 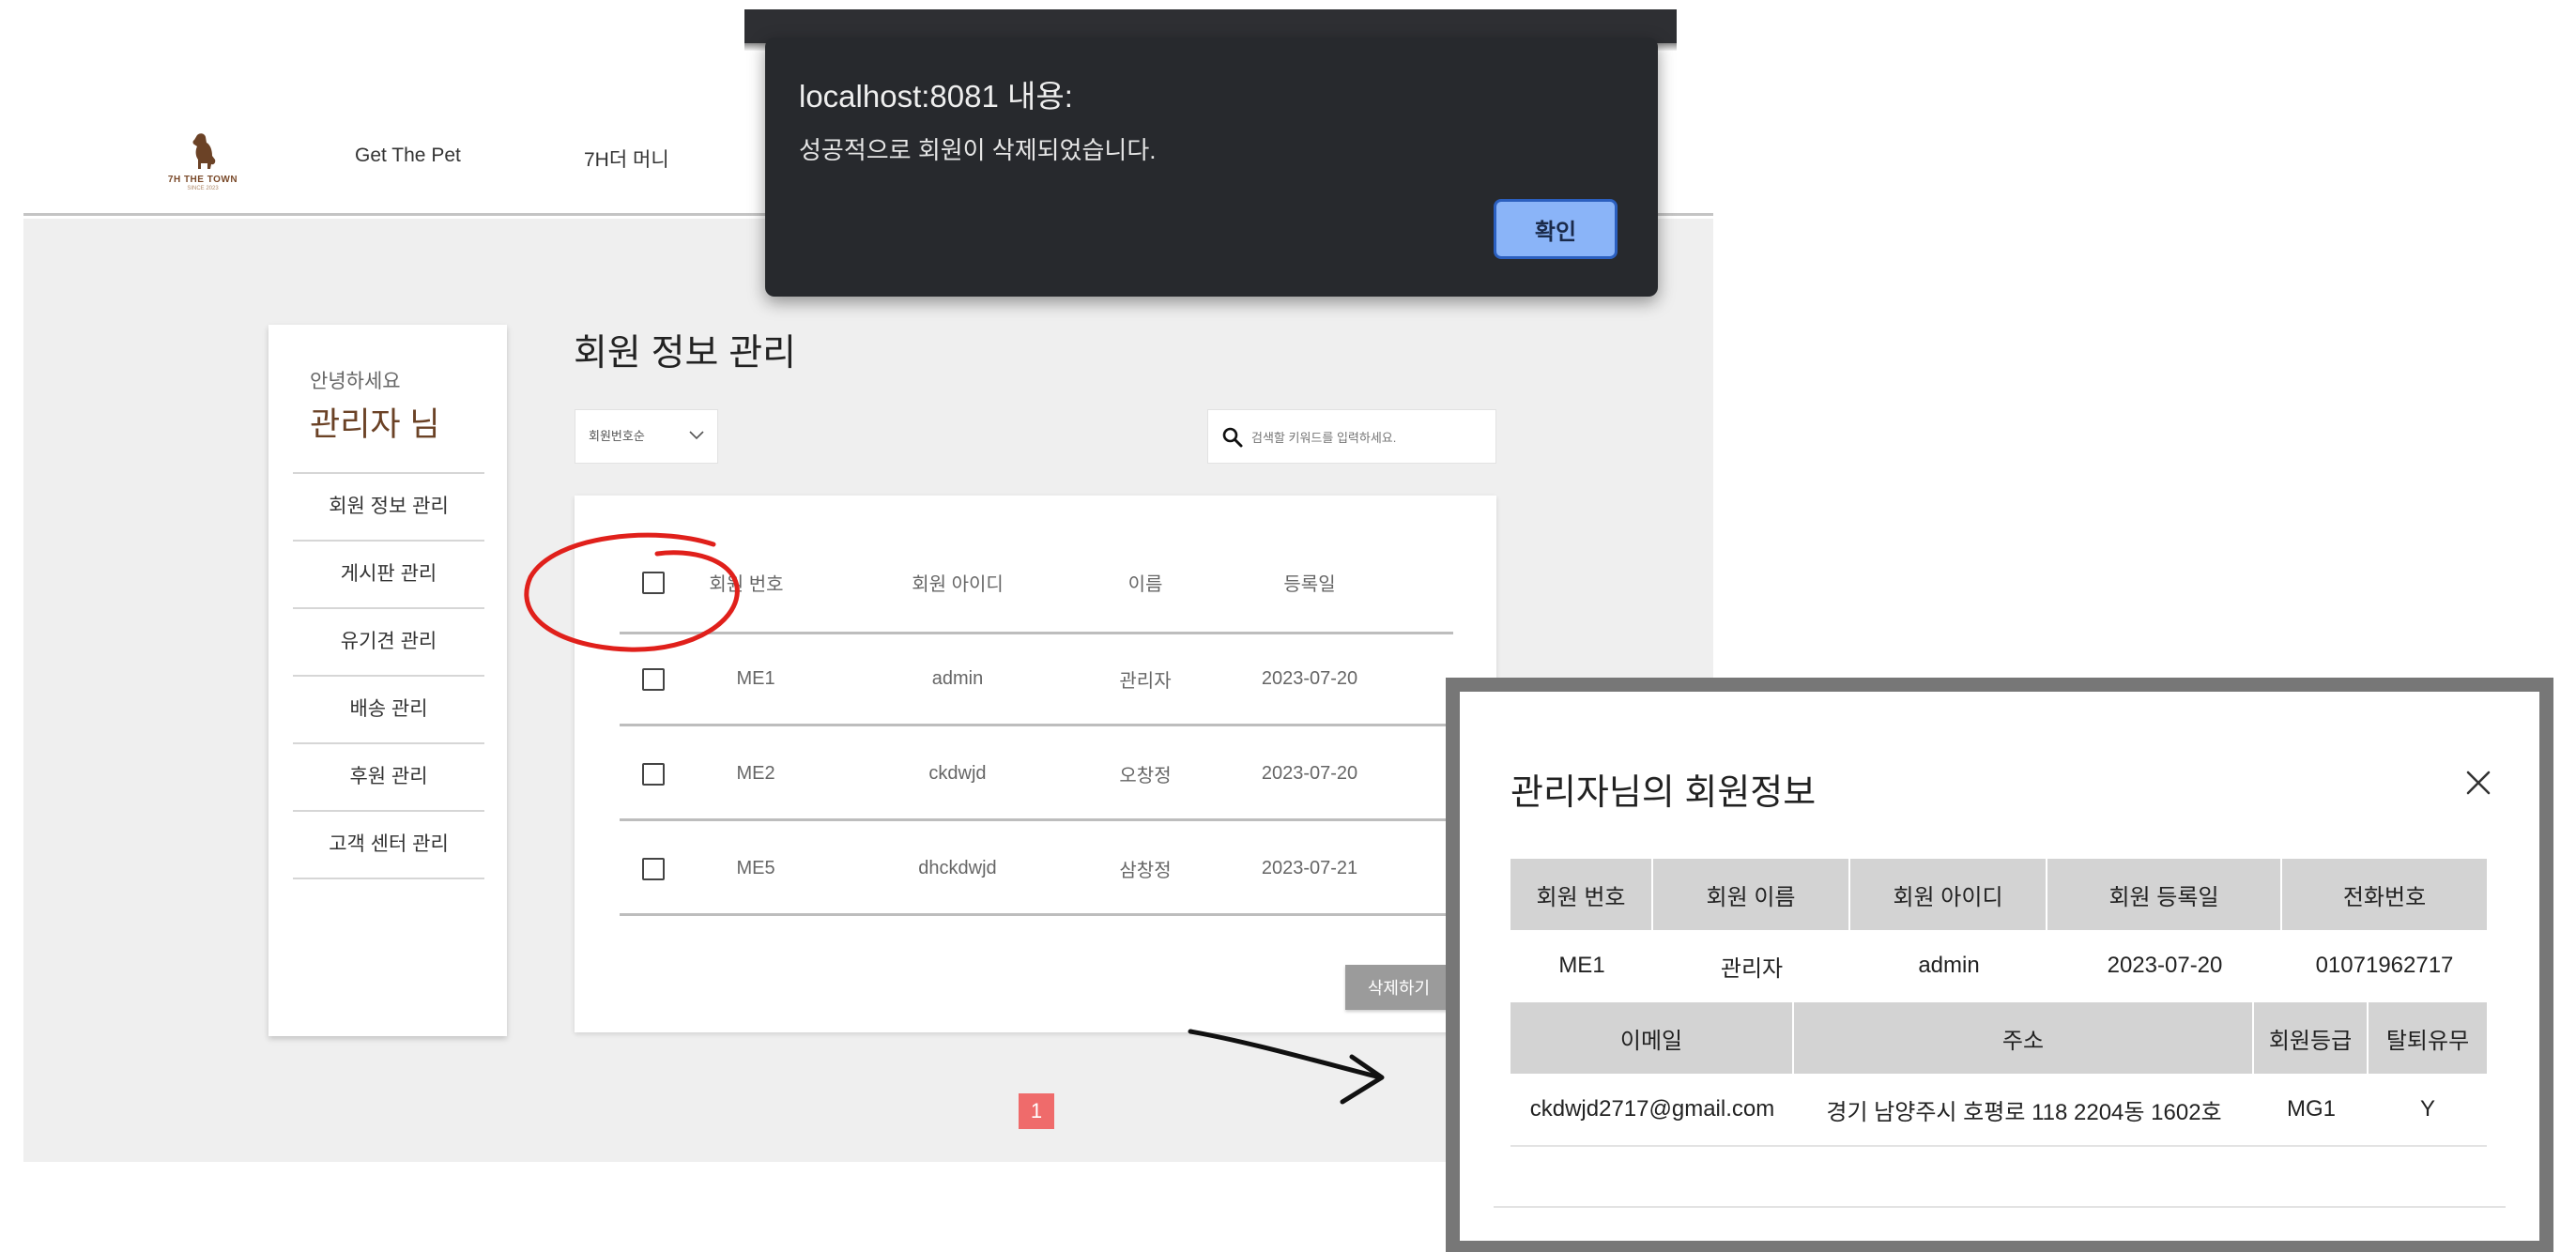 I want to click on sidebar-item-customer-center: 고객 센터 관리, so click(x=389, y=845).